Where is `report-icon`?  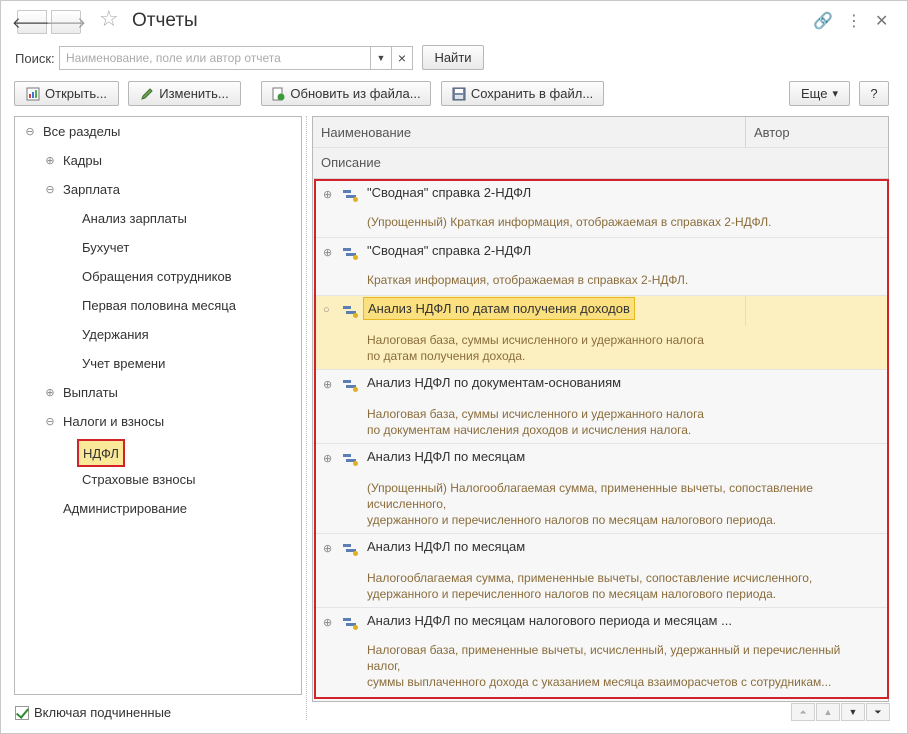
report-icon is located at coordinates (33, 93).